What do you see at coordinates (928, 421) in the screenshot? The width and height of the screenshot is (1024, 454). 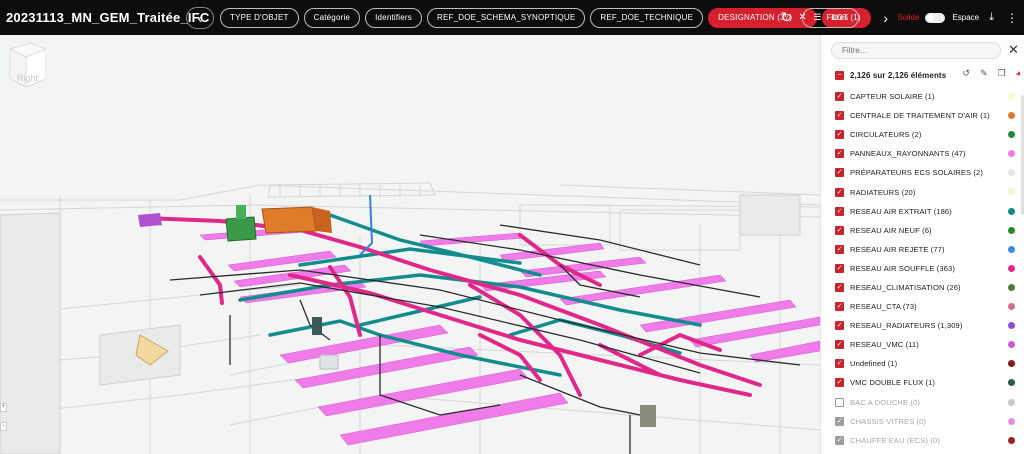 I see `list-item: ✓ CHASSIS VITRES (0)` at bounding box center [928, 421].